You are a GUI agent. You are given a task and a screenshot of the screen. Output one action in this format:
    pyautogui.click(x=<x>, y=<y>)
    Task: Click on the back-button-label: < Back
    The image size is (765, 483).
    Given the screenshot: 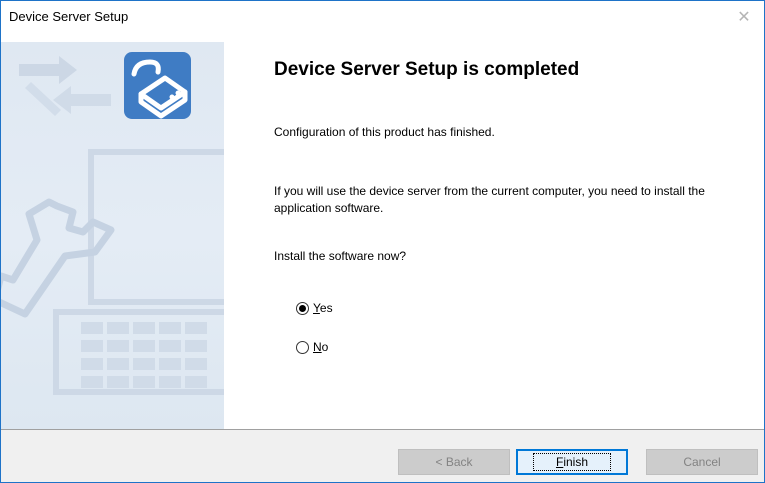 What is the action you would take?
    pyautogui.click(x=454, y=462)
    